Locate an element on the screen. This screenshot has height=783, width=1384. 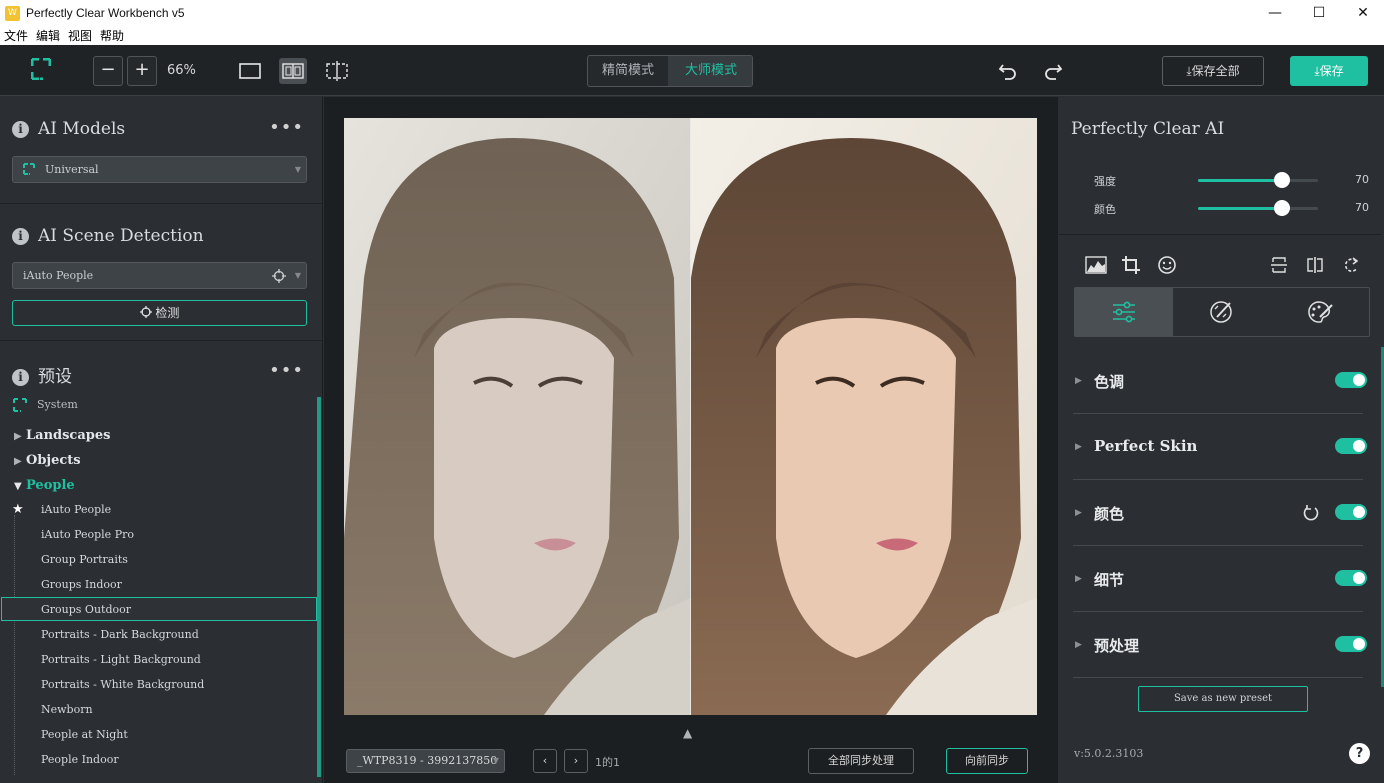
preset-item: Groups Indoor is located at coordinates (81, 584).